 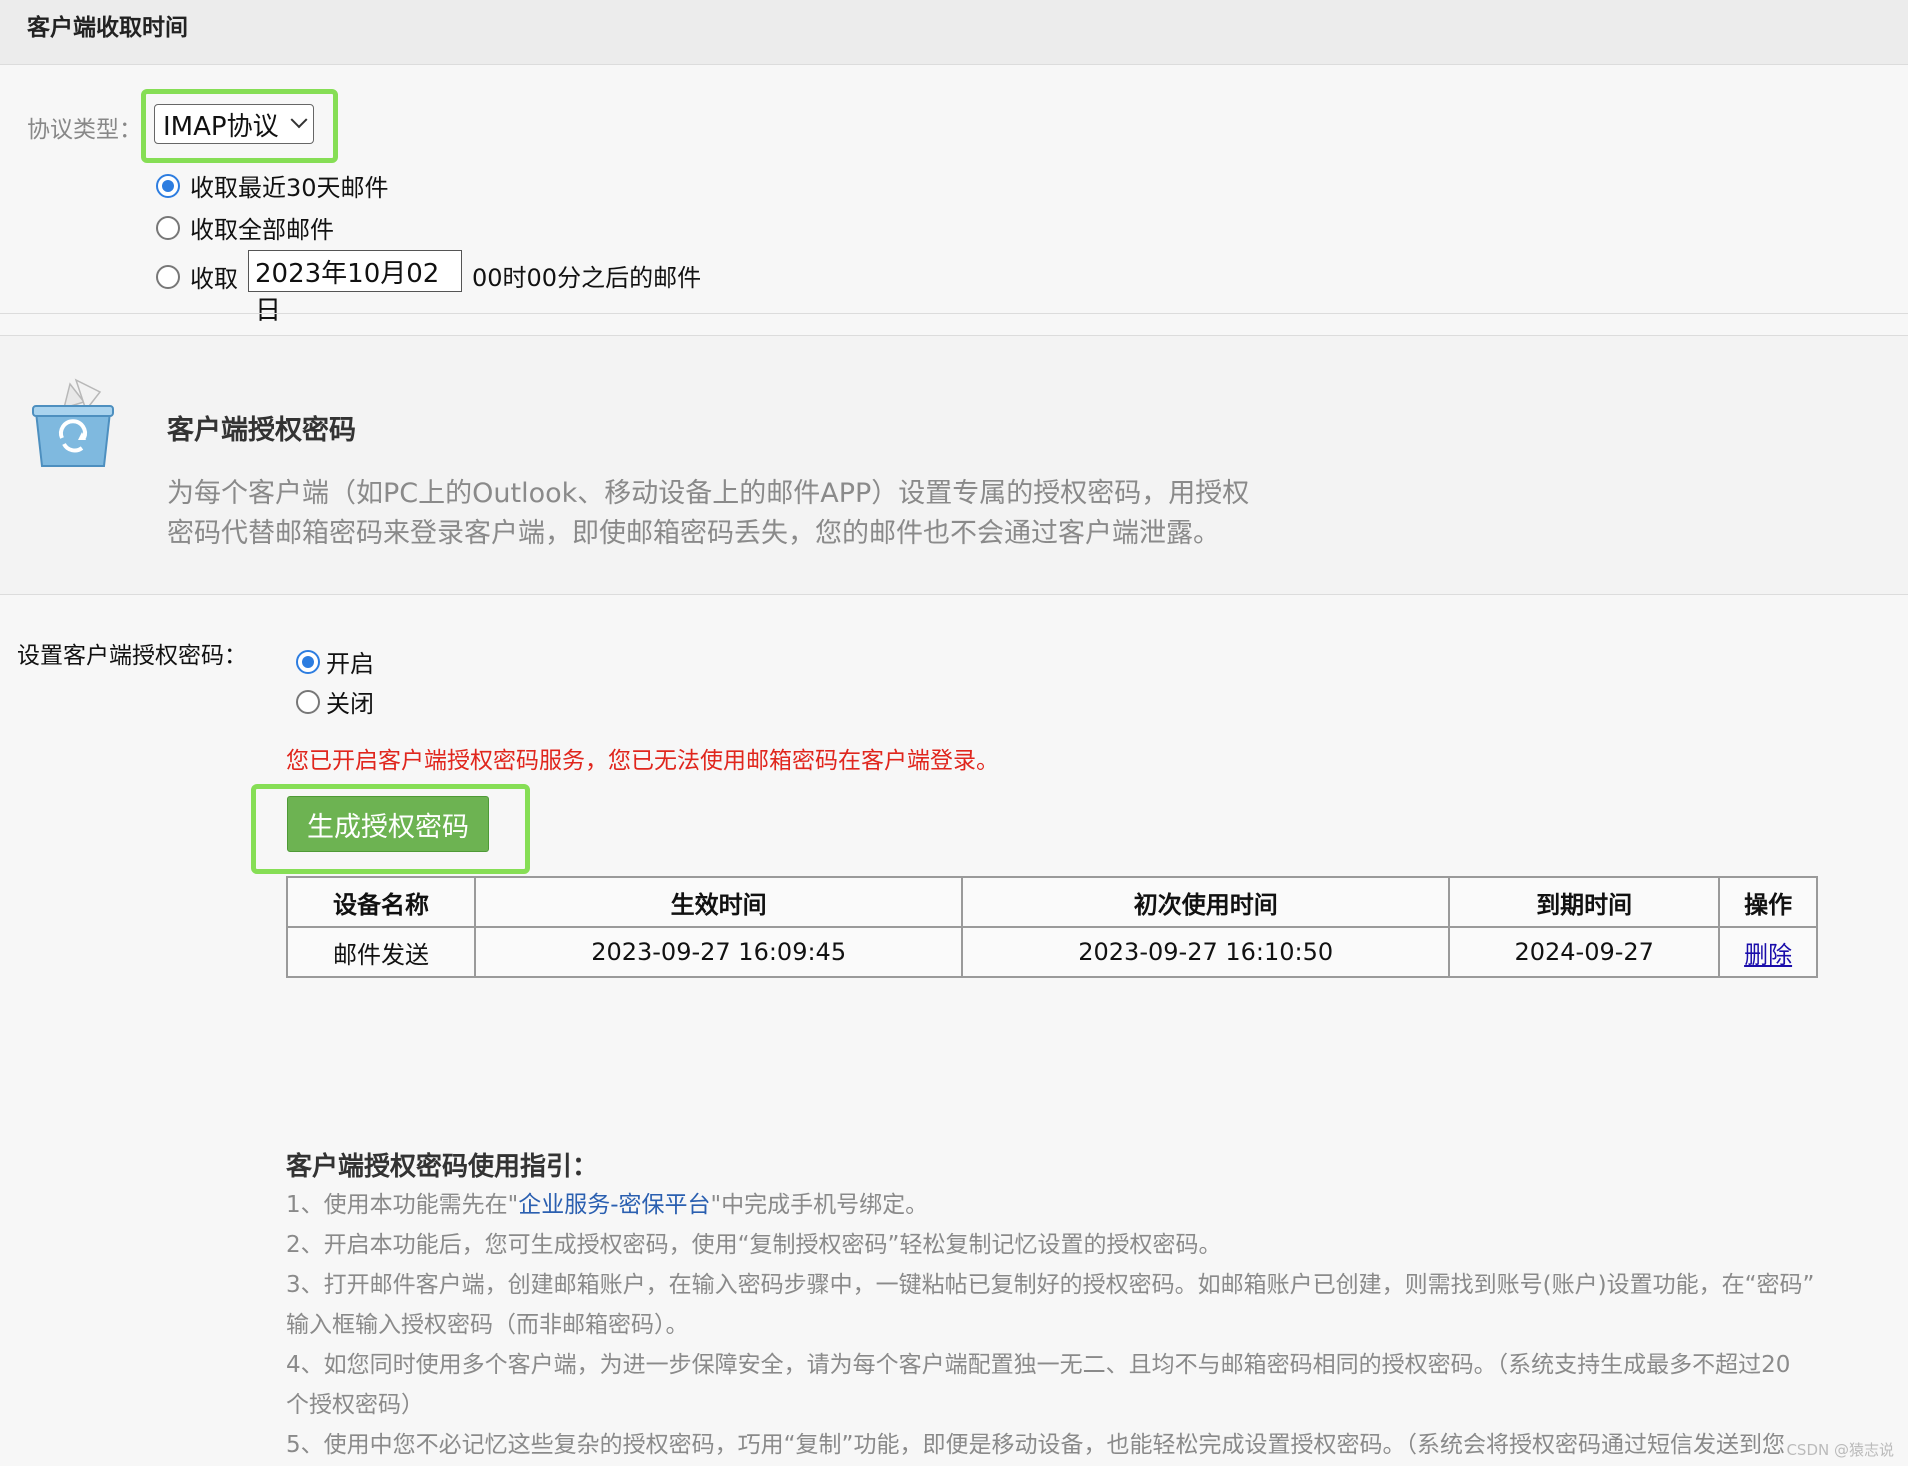 What do you see at coordinates (587, 278) in the screenshot?
I see `fetch-since-suffix: 00时00分之后的邮件` at bounding box center [587, 278].